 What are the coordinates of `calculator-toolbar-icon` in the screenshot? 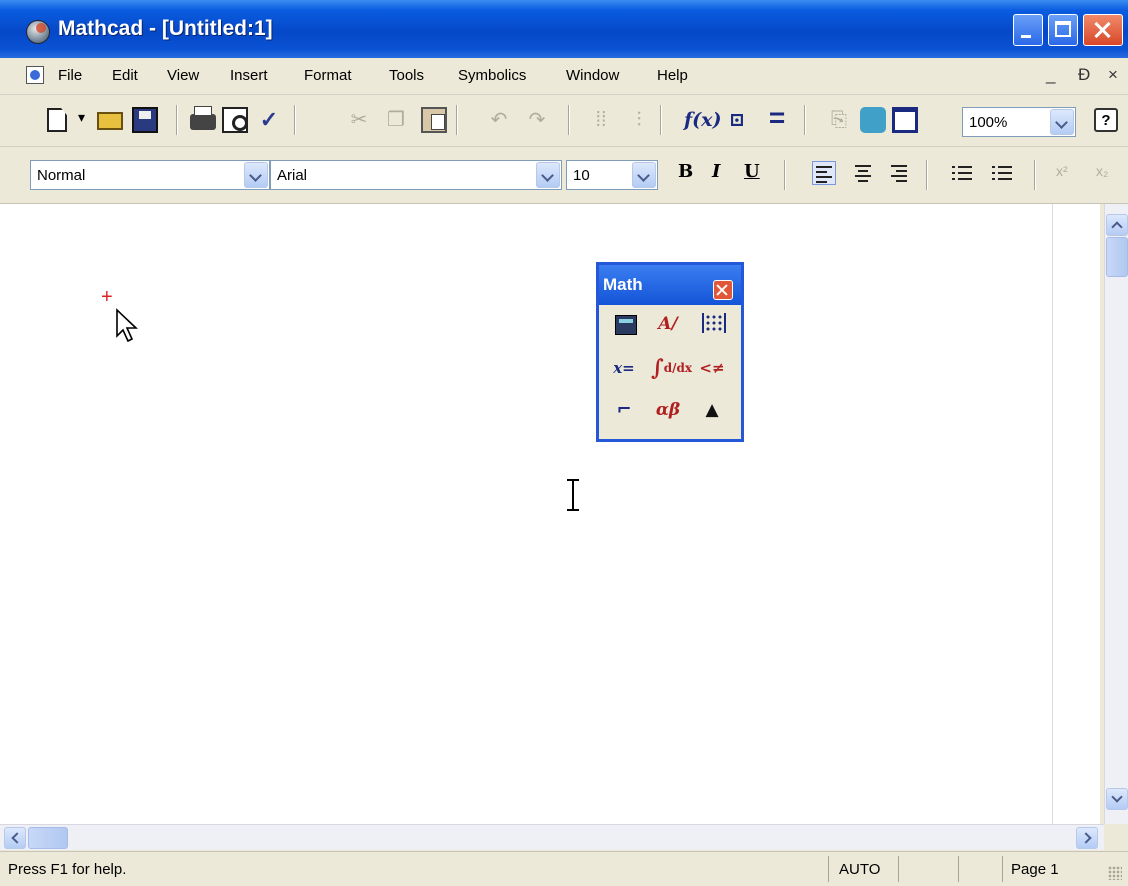 It's located at (624, 324).